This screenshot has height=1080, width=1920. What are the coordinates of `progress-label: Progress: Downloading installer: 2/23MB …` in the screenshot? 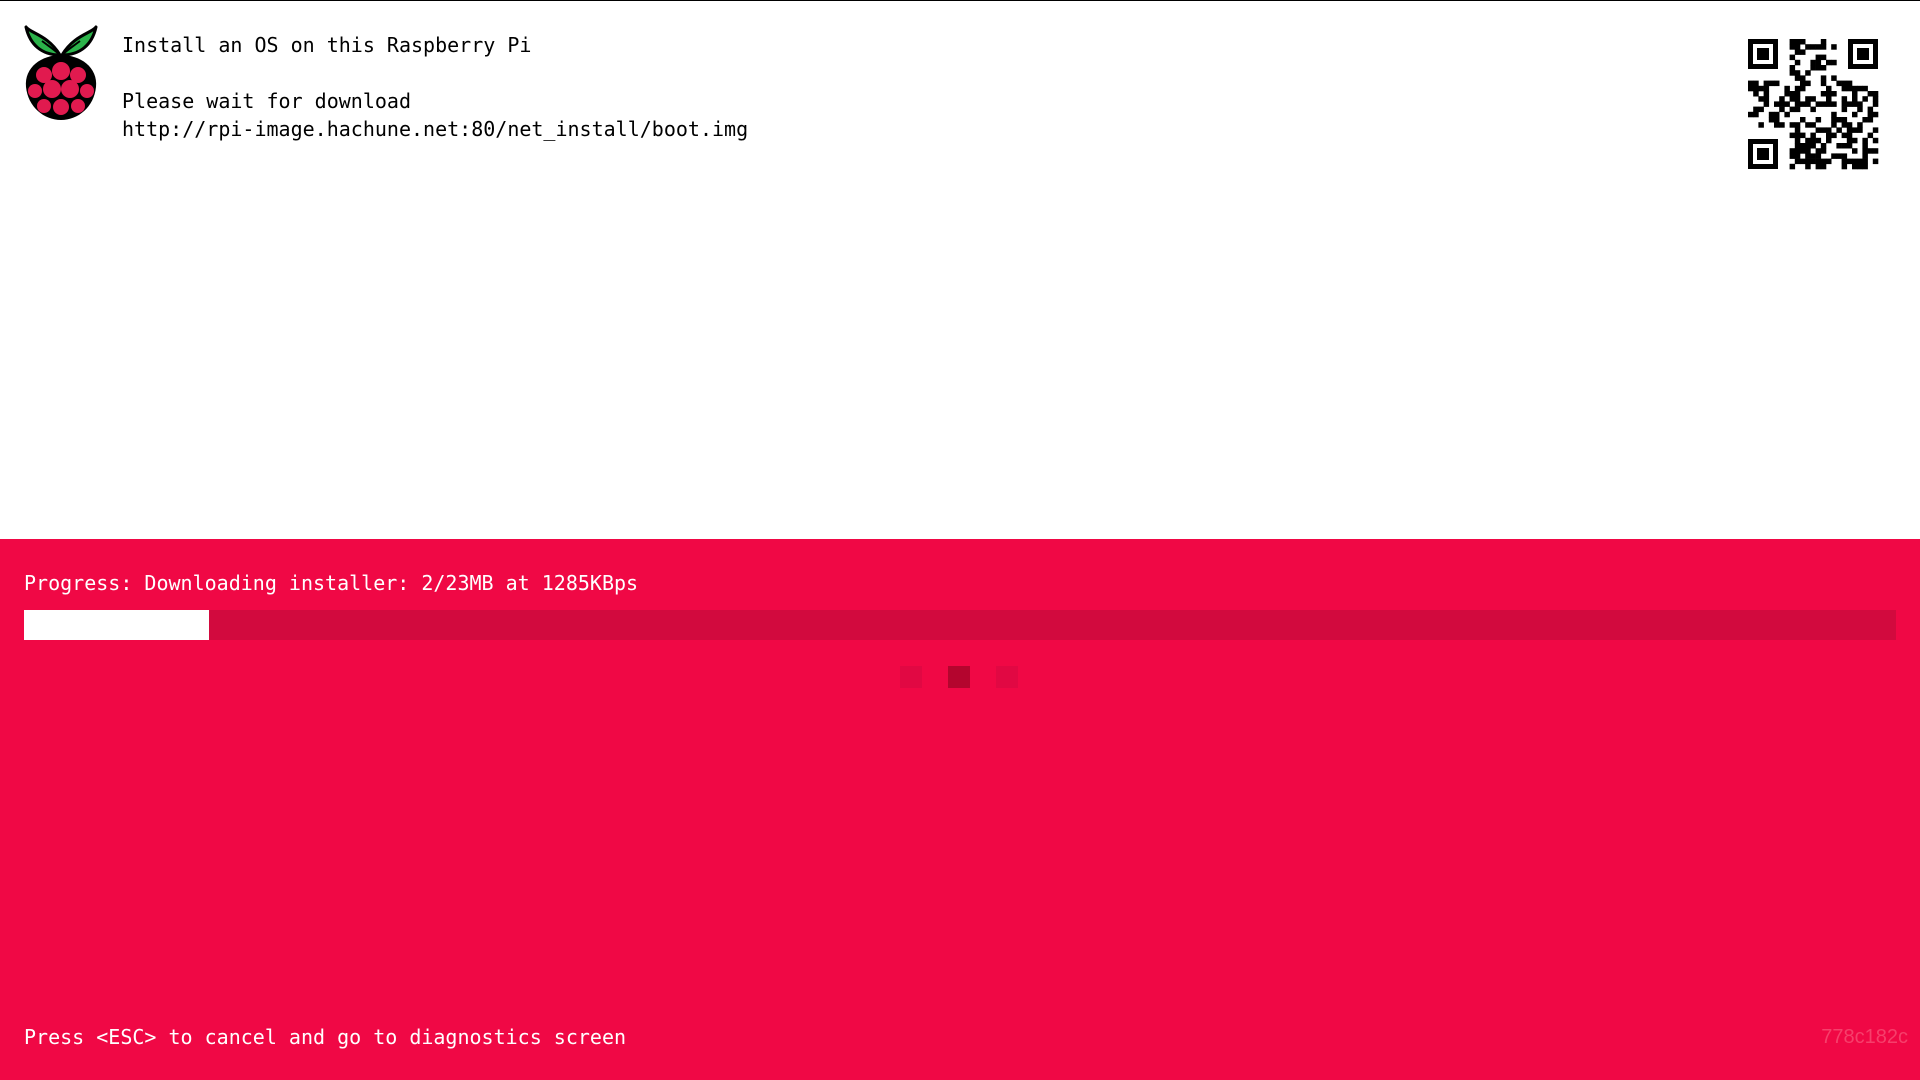 It's located at (331, 583).